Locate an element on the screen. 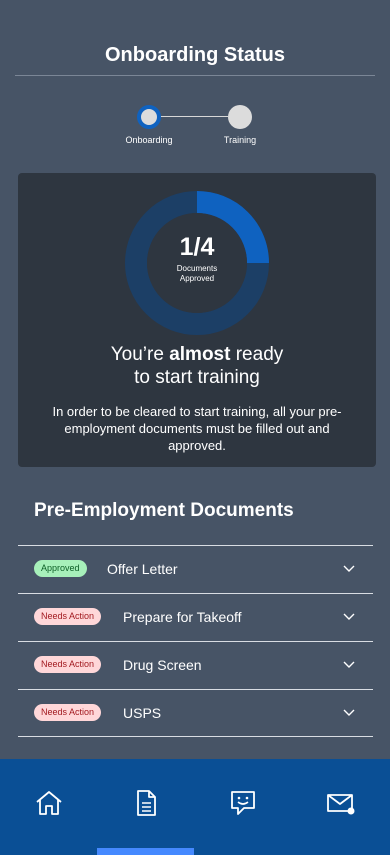 The height and width of the screenshot is (855, 390). ready-prefix: You’re is located at coordinates (140, 354).